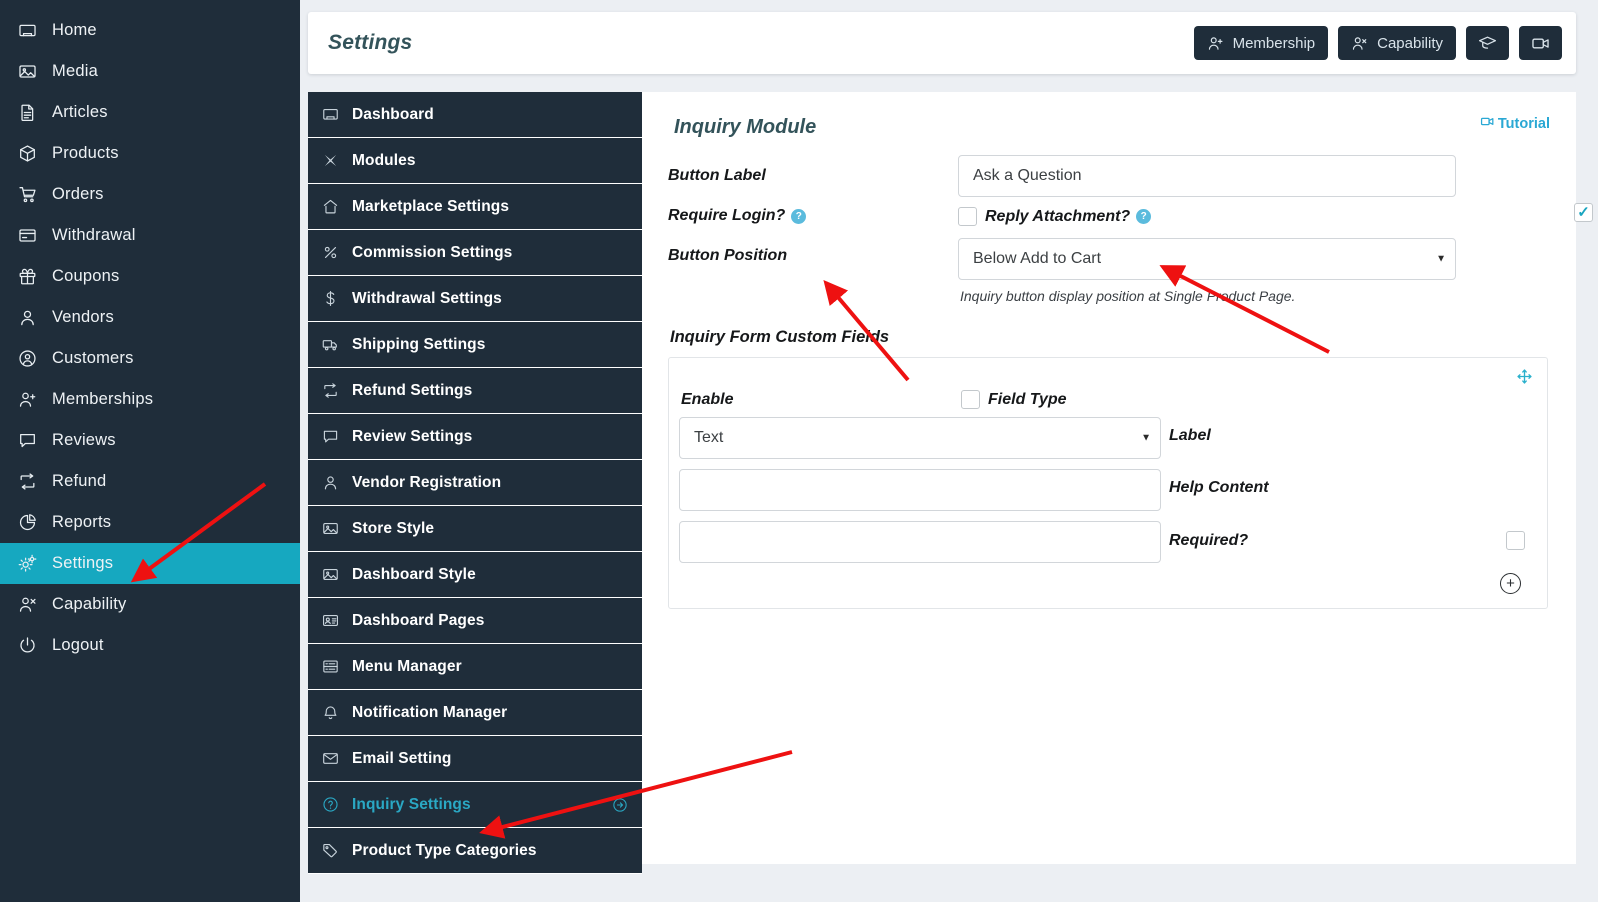  Describe the element at coordinates (1207, 176) in the screenshot. I see `button-label-input` at that location.